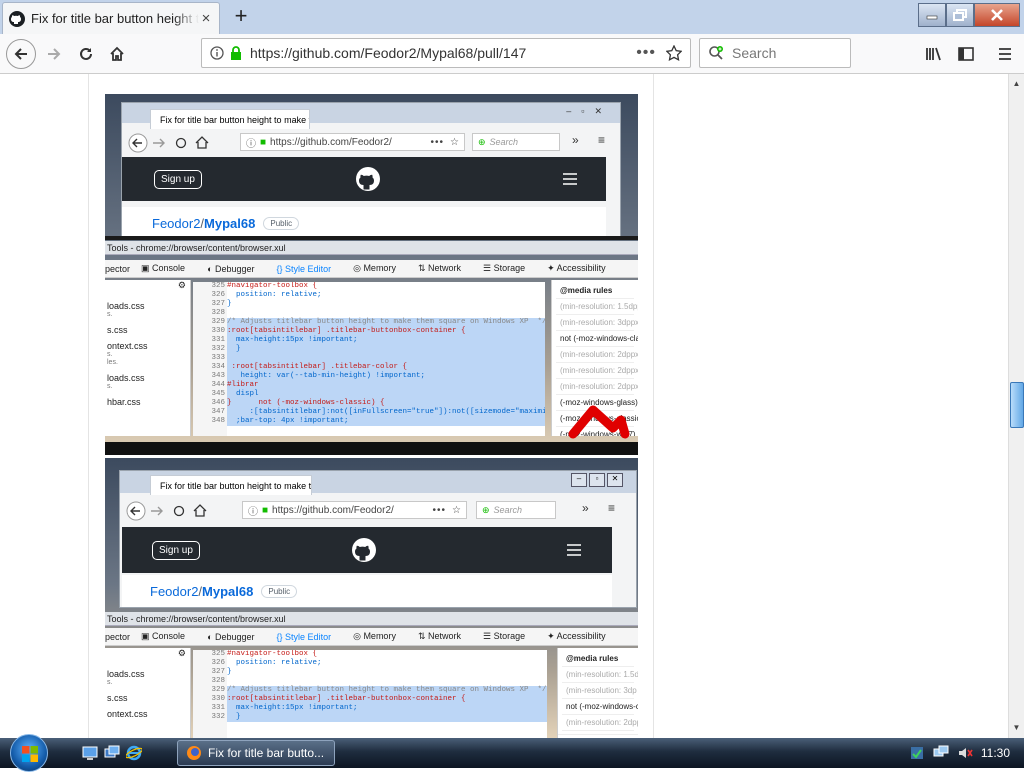 Image resolution: width=1024 pixels, height=772 pixels. What do you see at coordinates (934, 54) in the screenshot?
I see `library-button` at bounding box center [934, 54].